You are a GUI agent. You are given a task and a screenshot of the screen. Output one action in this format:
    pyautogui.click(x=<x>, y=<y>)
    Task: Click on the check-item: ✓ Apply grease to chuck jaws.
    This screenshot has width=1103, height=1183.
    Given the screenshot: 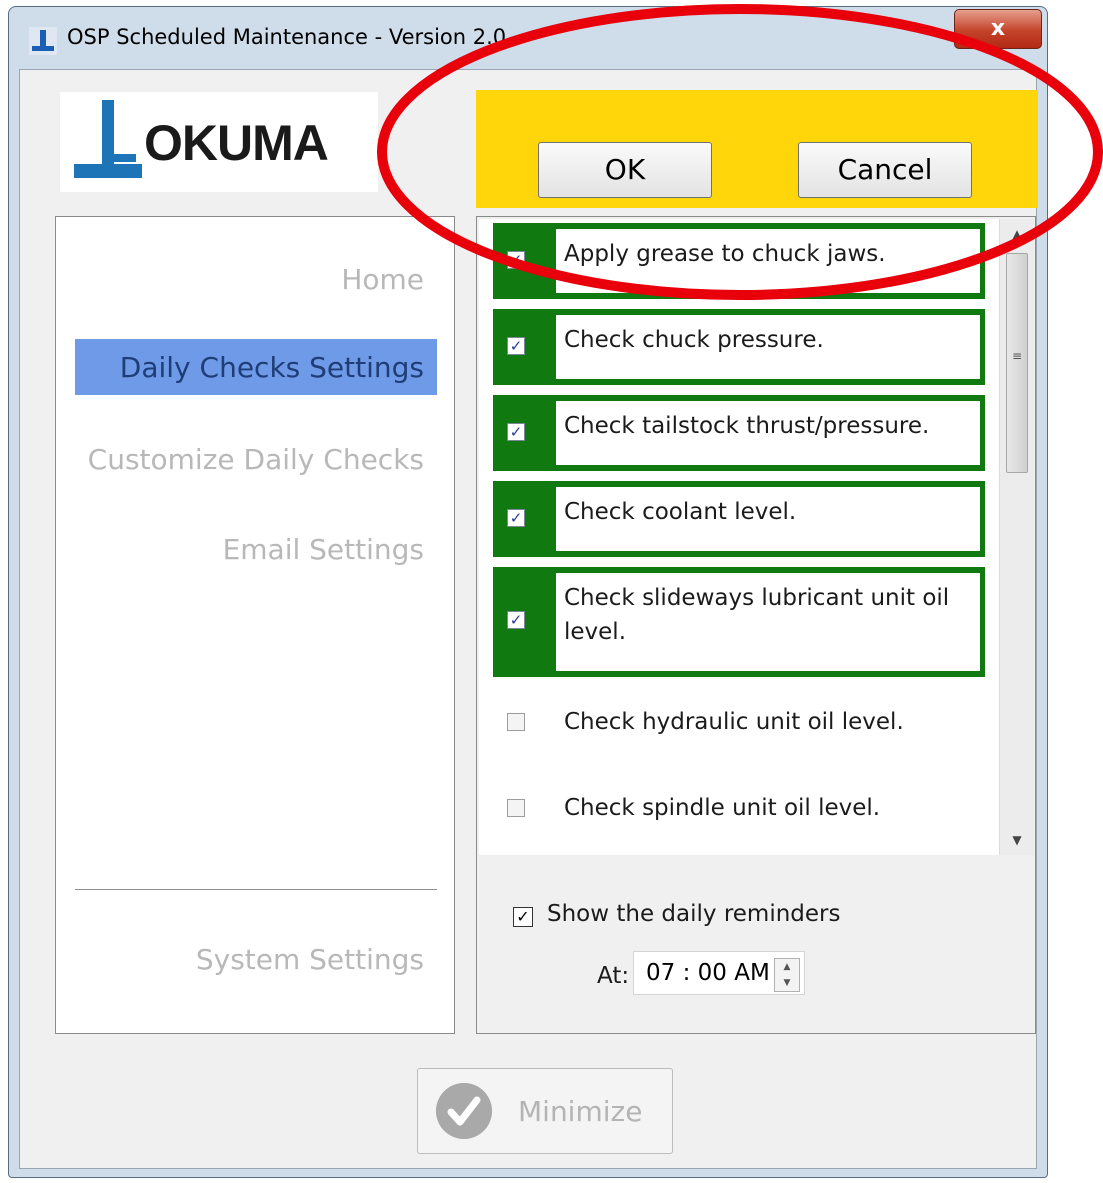 What is the action you would take?
    pyautogui.click(x=739, y=261)
    